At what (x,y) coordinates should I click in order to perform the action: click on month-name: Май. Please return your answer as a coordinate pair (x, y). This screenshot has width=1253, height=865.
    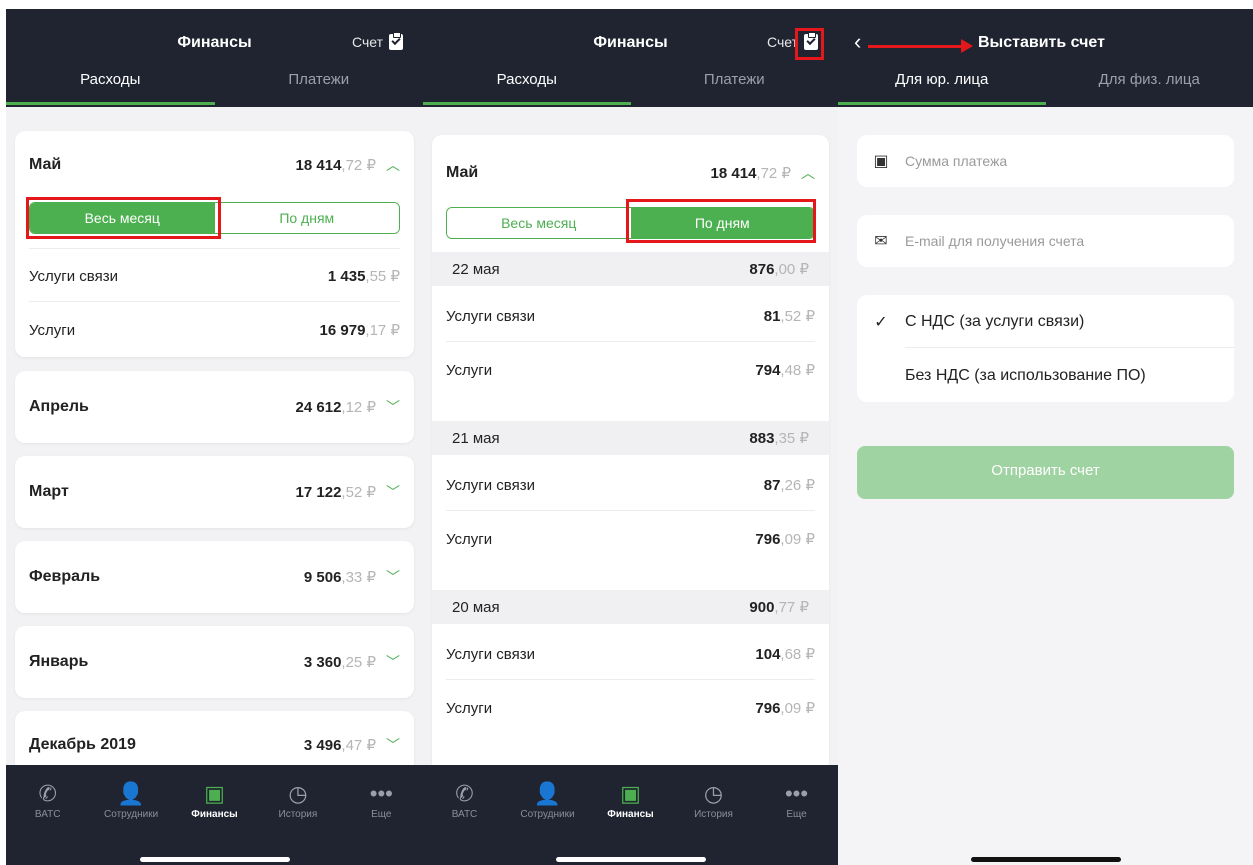
    Looking at the image, I should click on (45, 164).